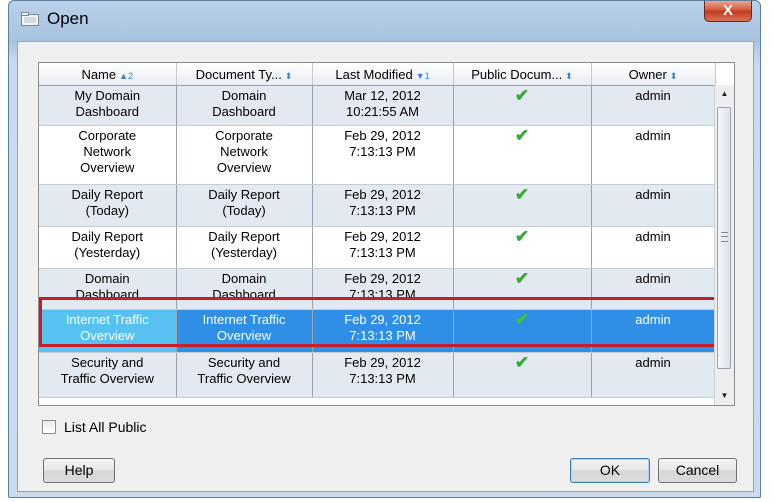  I want to click on close-button: X, so click(728, 11).